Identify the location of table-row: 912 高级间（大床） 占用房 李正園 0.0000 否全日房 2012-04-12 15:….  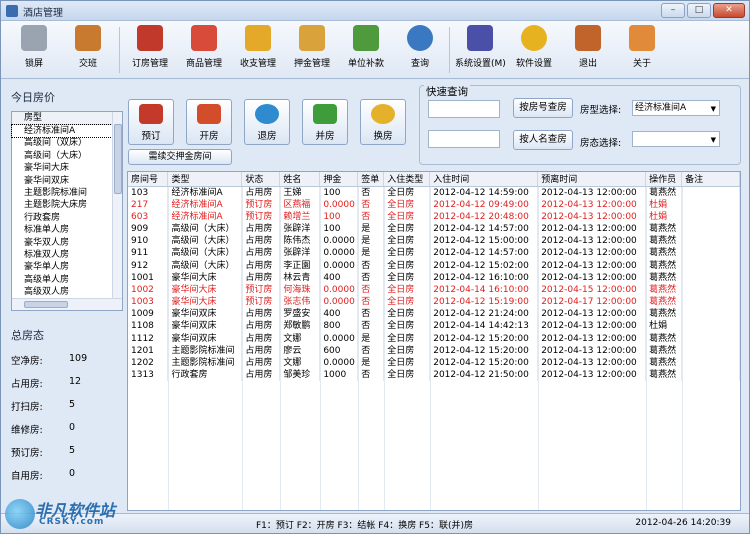
(434, 265).